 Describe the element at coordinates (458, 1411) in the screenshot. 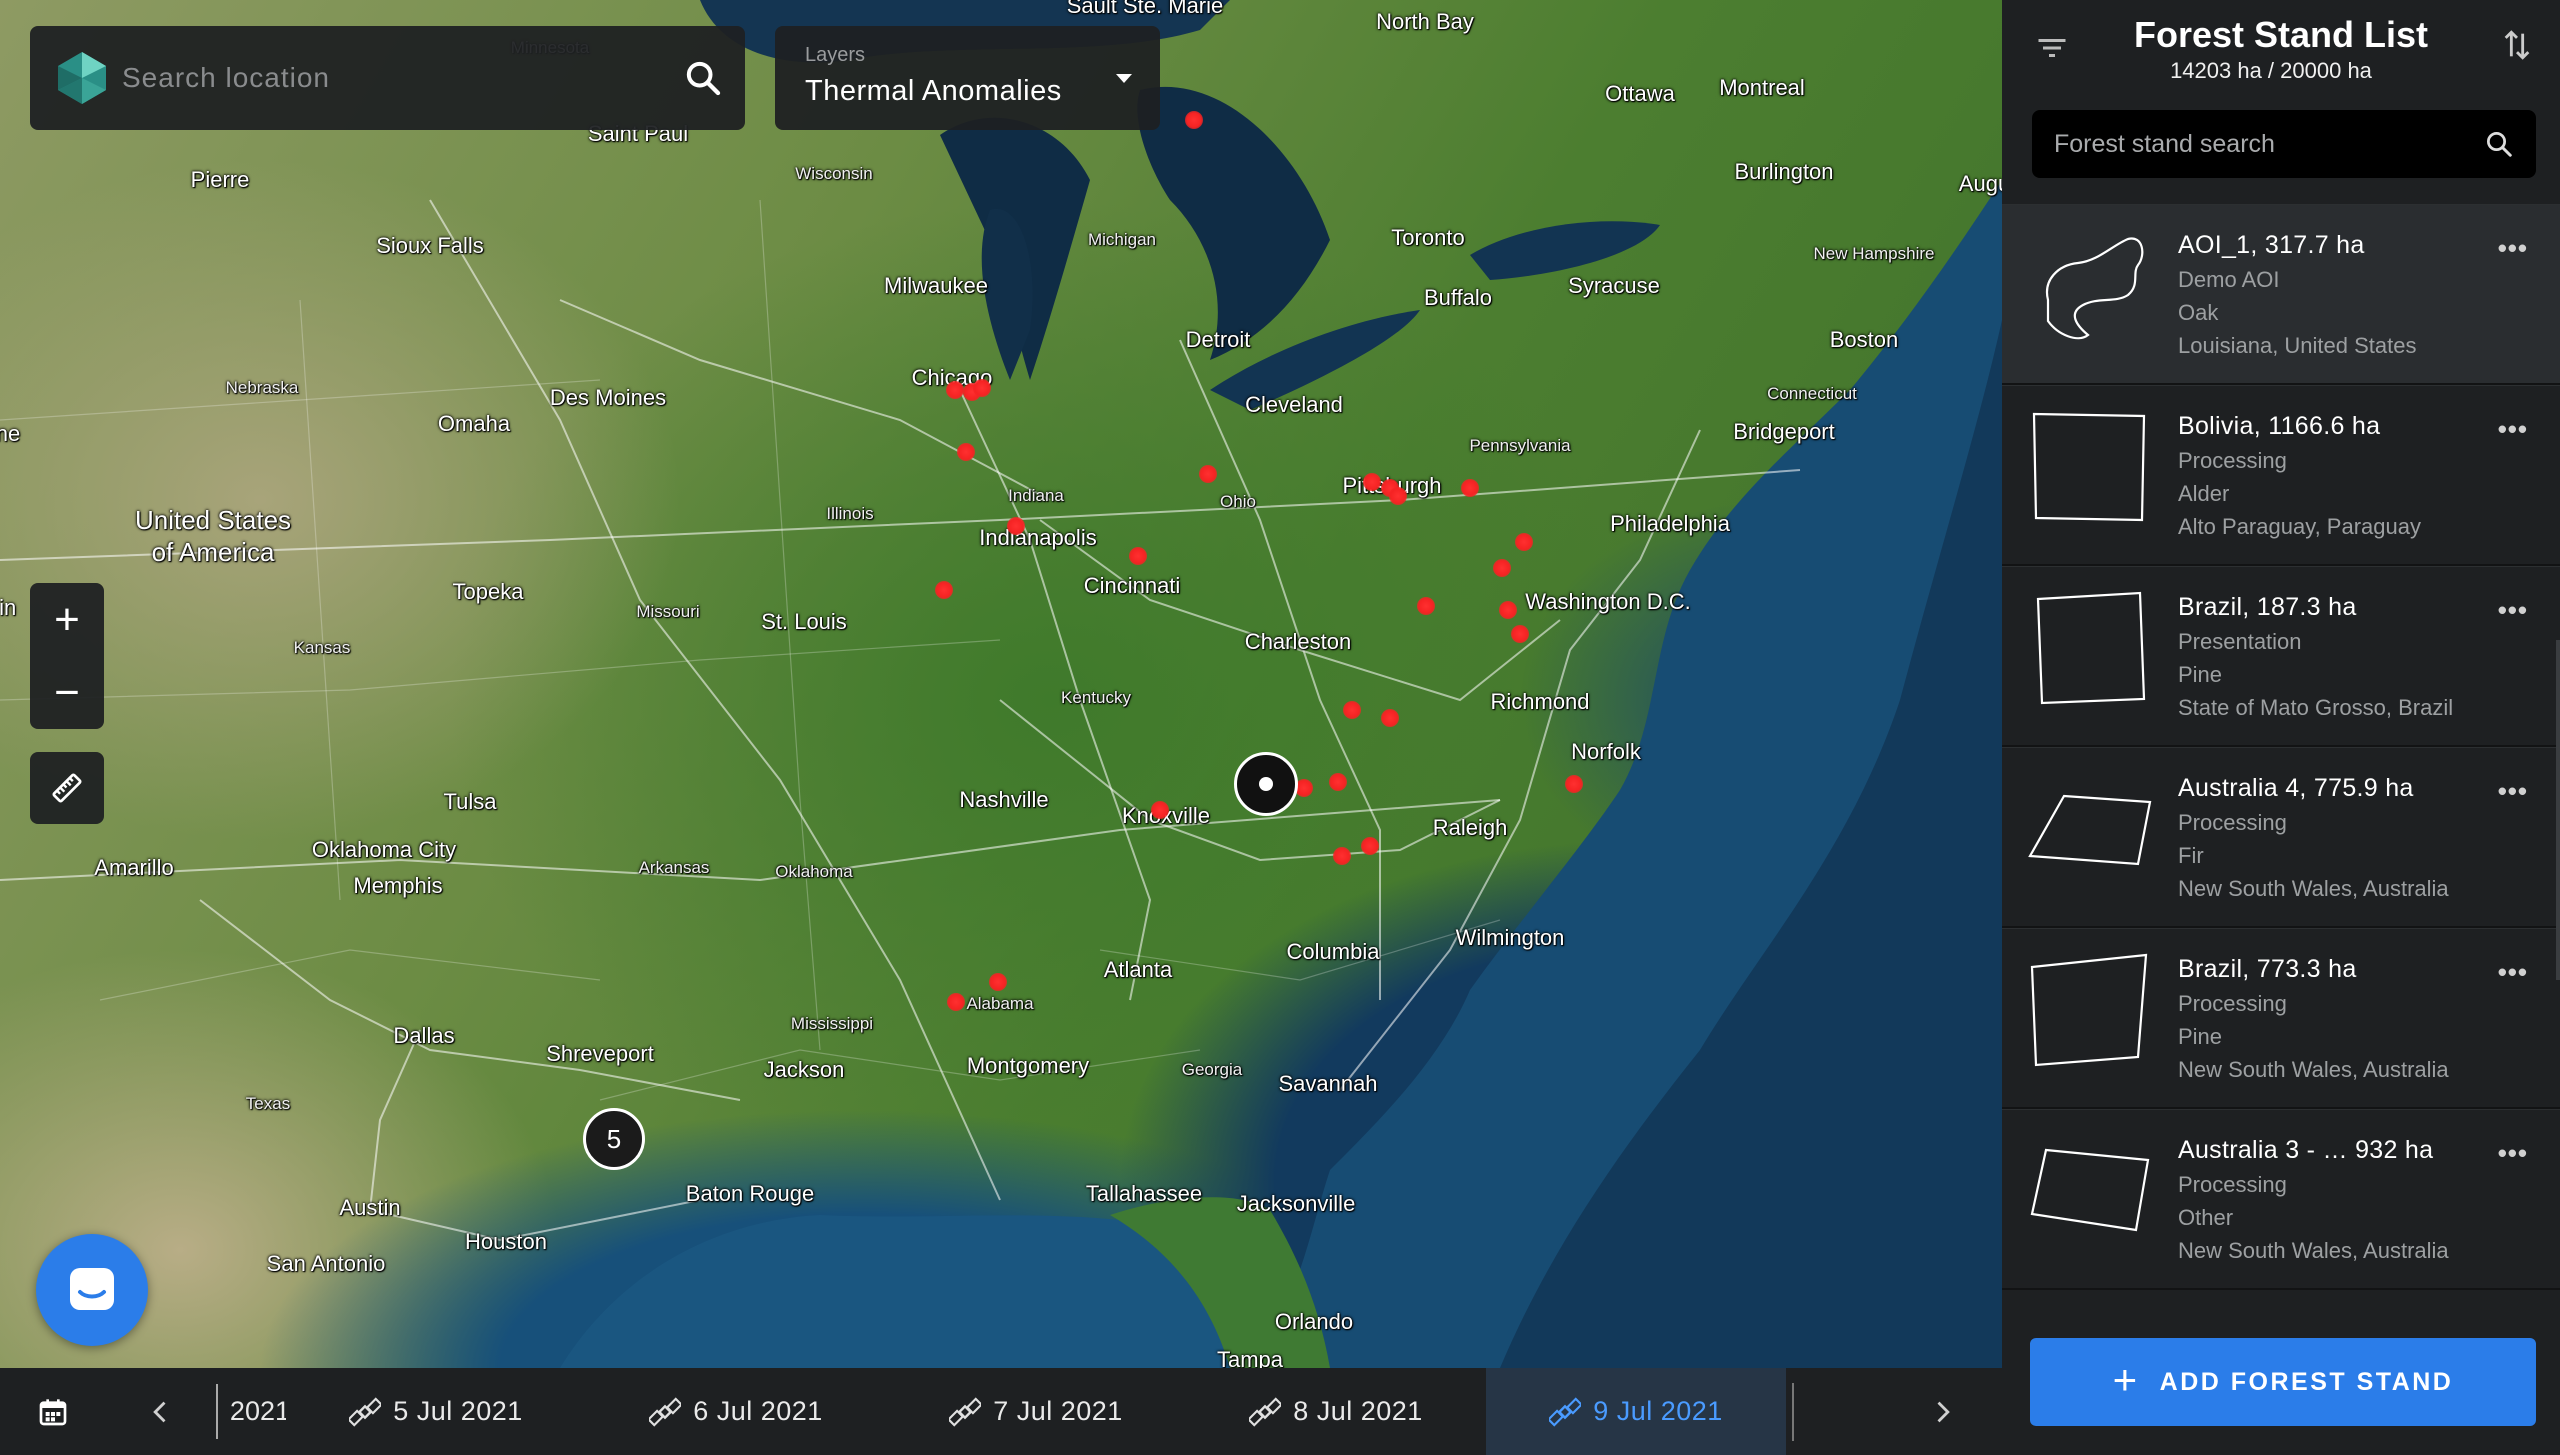

I see `timeline-date-label: 5 Jul 2021` at that location.